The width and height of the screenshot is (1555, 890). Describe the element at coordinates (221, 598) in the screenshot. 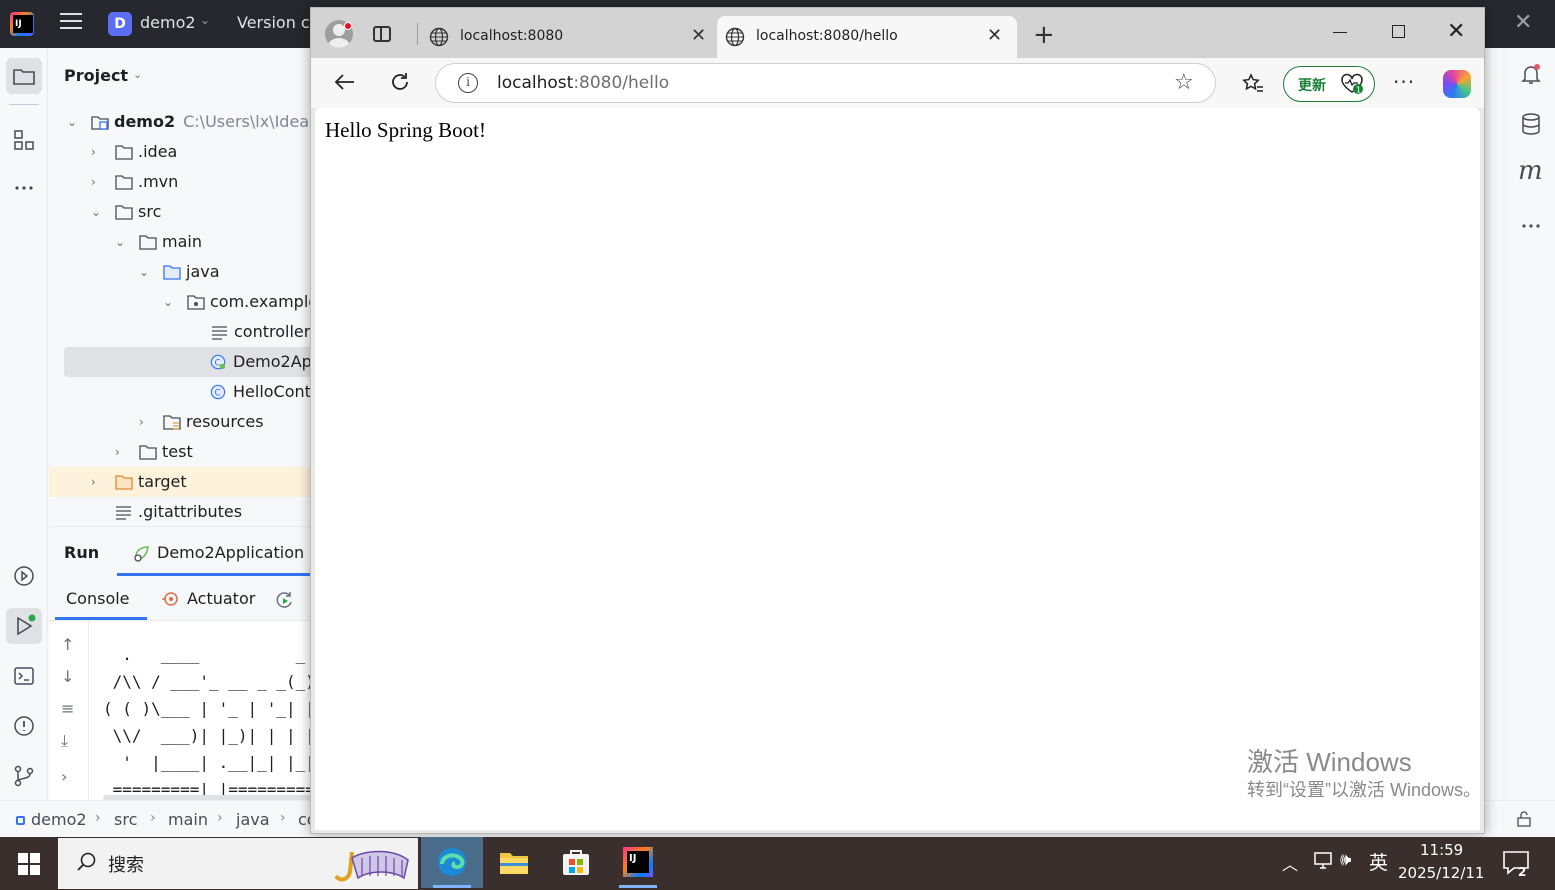

I see `tab-actuator: Actuator` at that location.